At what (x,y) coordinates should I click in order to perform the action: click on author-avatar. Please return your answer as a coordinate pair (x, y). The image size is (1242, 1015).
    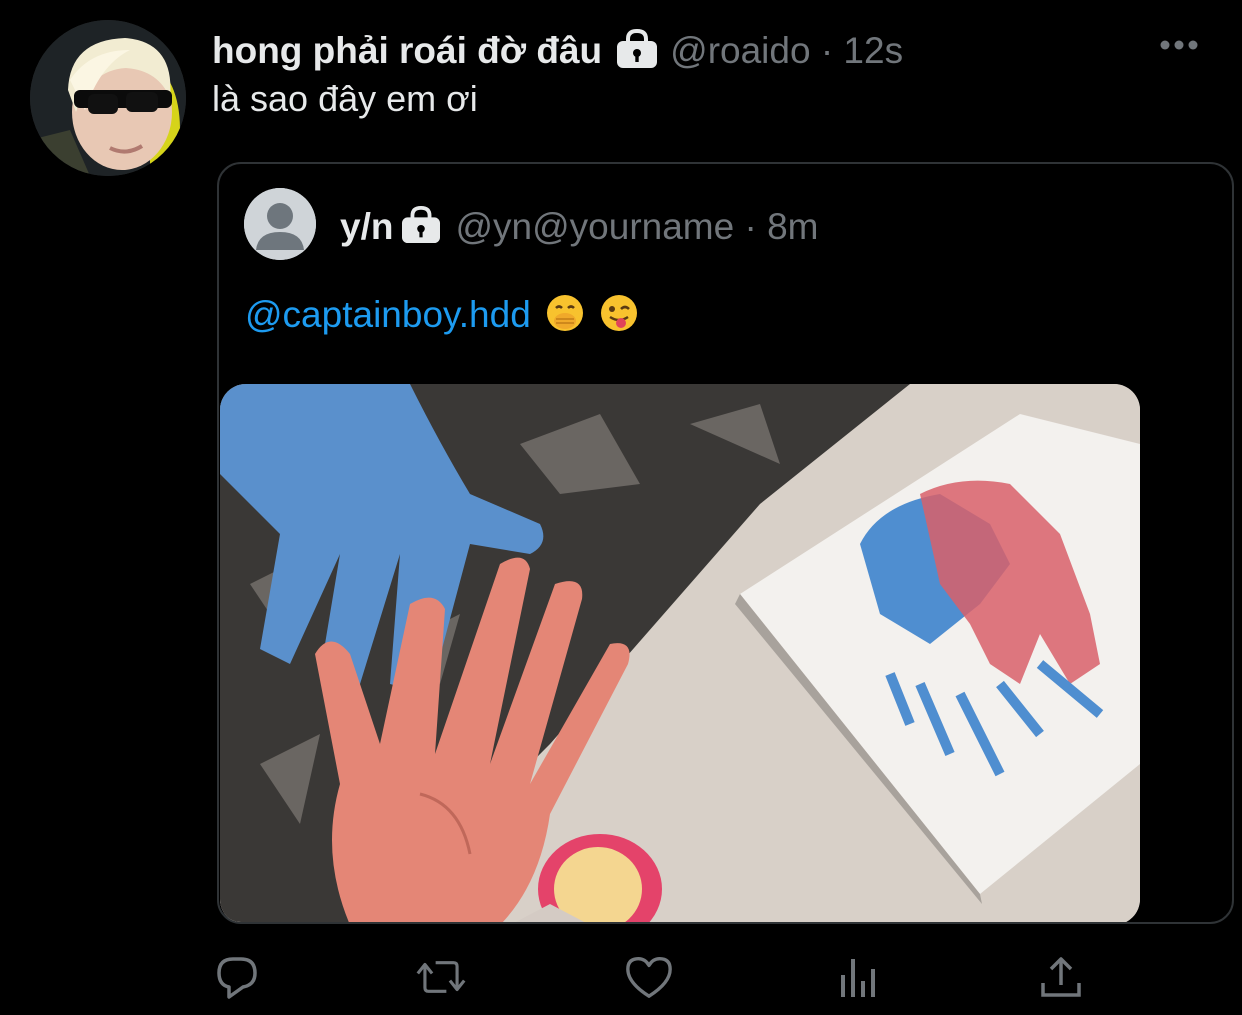
    Looking at the image, I should click on (108, 98).